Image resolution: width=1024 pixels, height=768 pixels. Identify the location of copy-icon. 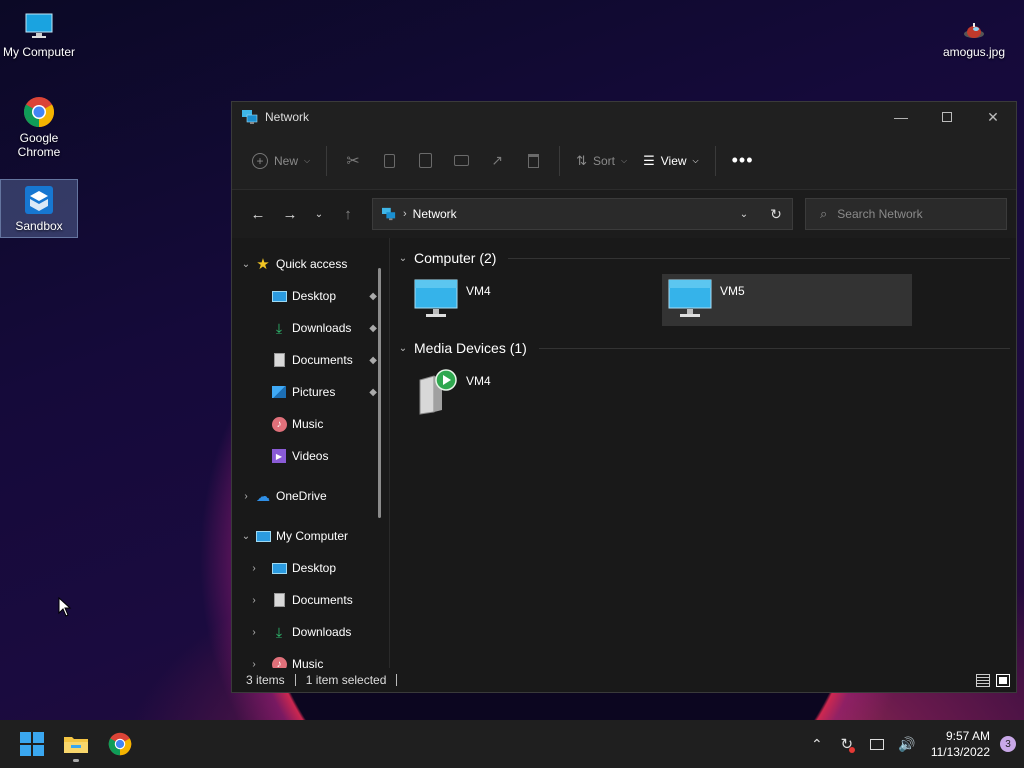
(389, 160).